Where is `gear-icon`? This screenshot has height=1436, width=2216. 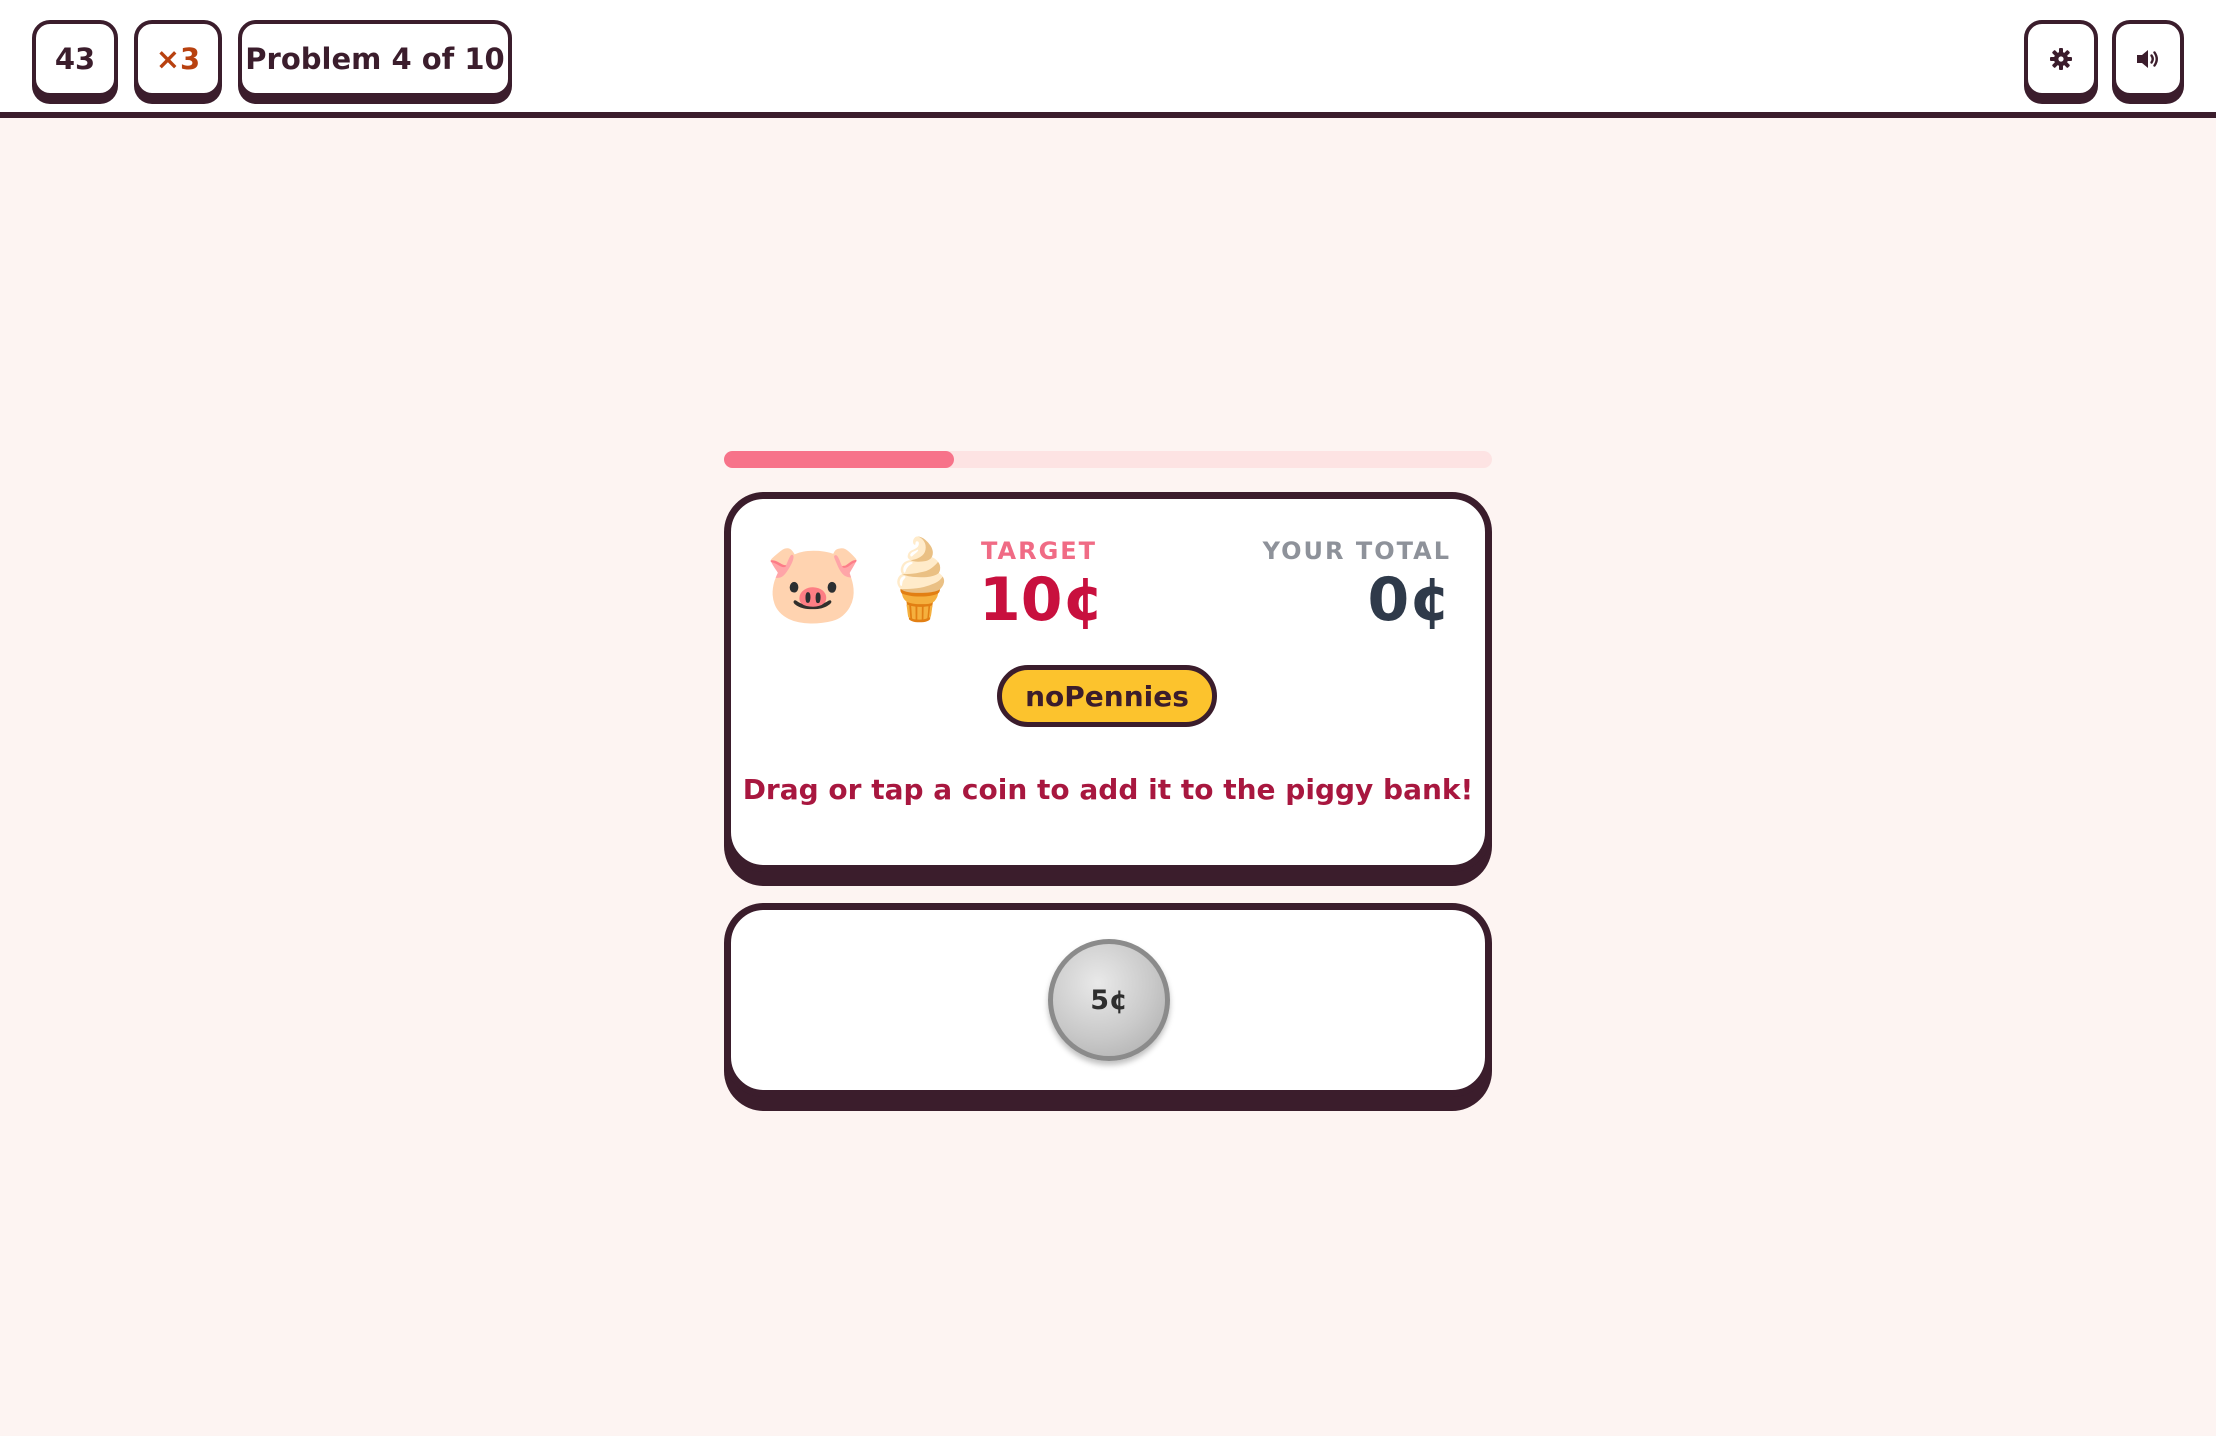
gear-icon is located at coordinates (2061, 59).